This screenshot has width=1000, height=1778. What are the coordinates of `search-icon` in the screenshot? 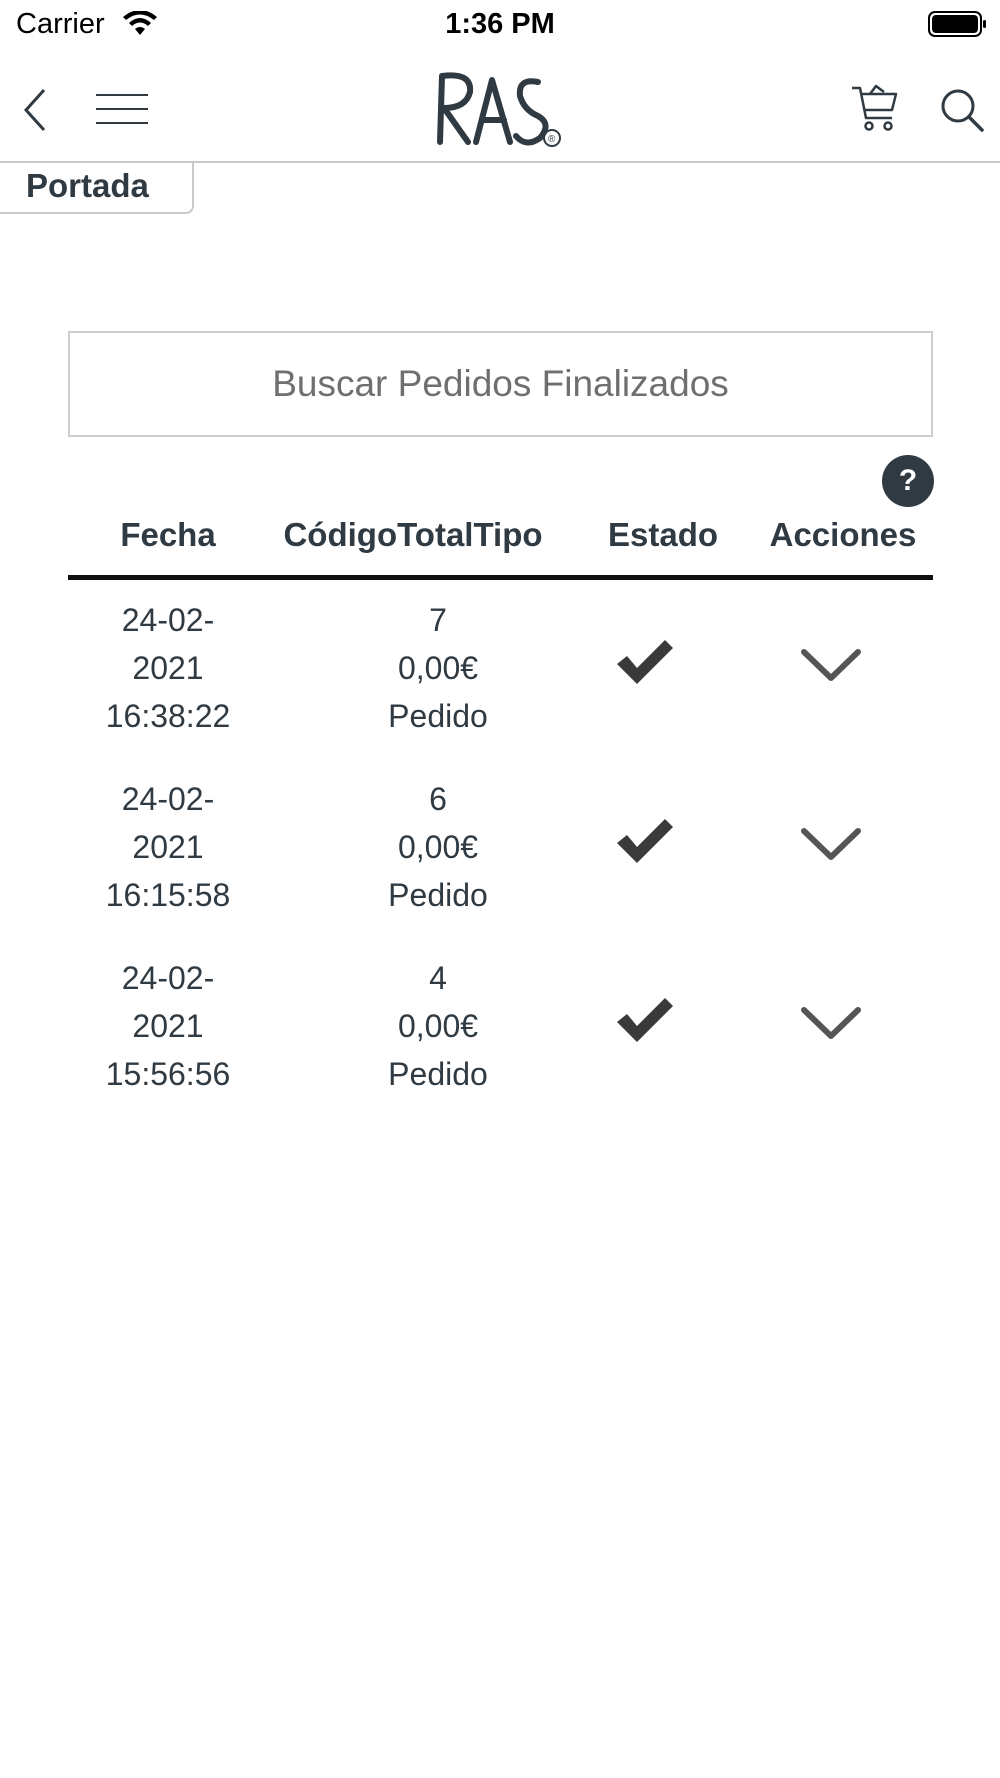 It's located at (962, 112).